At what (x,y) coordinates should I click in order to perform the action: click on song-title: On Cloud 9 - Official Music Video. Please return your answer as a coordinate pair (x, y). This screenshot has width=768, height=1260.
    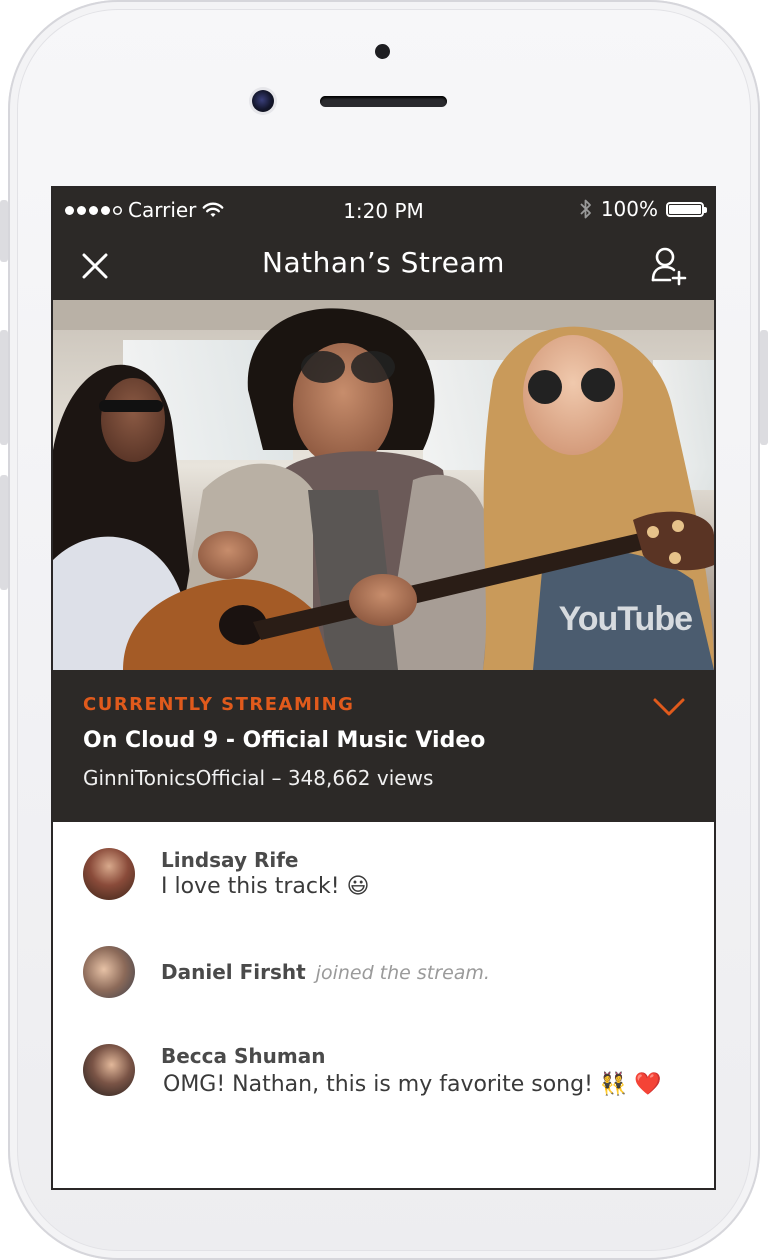
    Looking at the image, I should click on (284, 740).